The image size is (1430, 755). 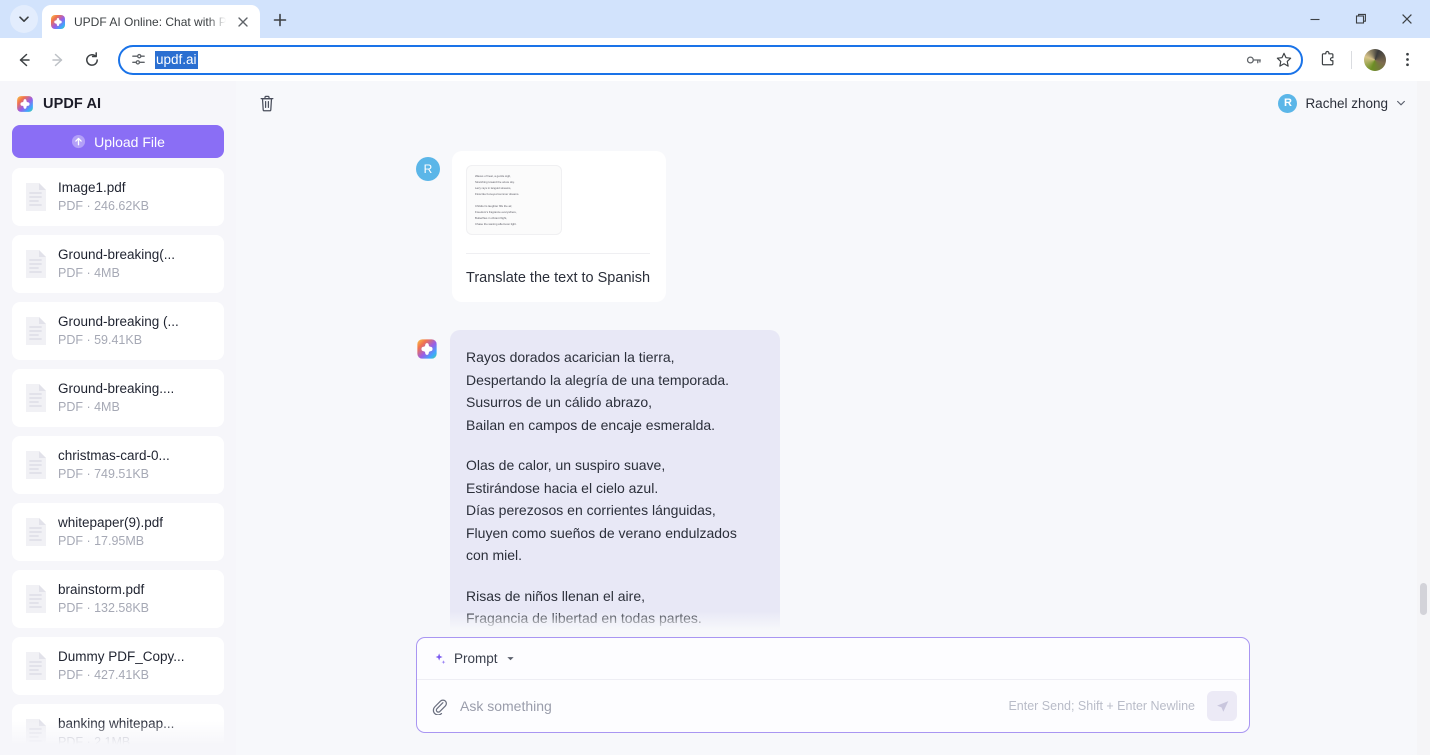 I want to click on file-meta: Image1.pdf PDF · 246.62KB, so click(x=103, y=197).